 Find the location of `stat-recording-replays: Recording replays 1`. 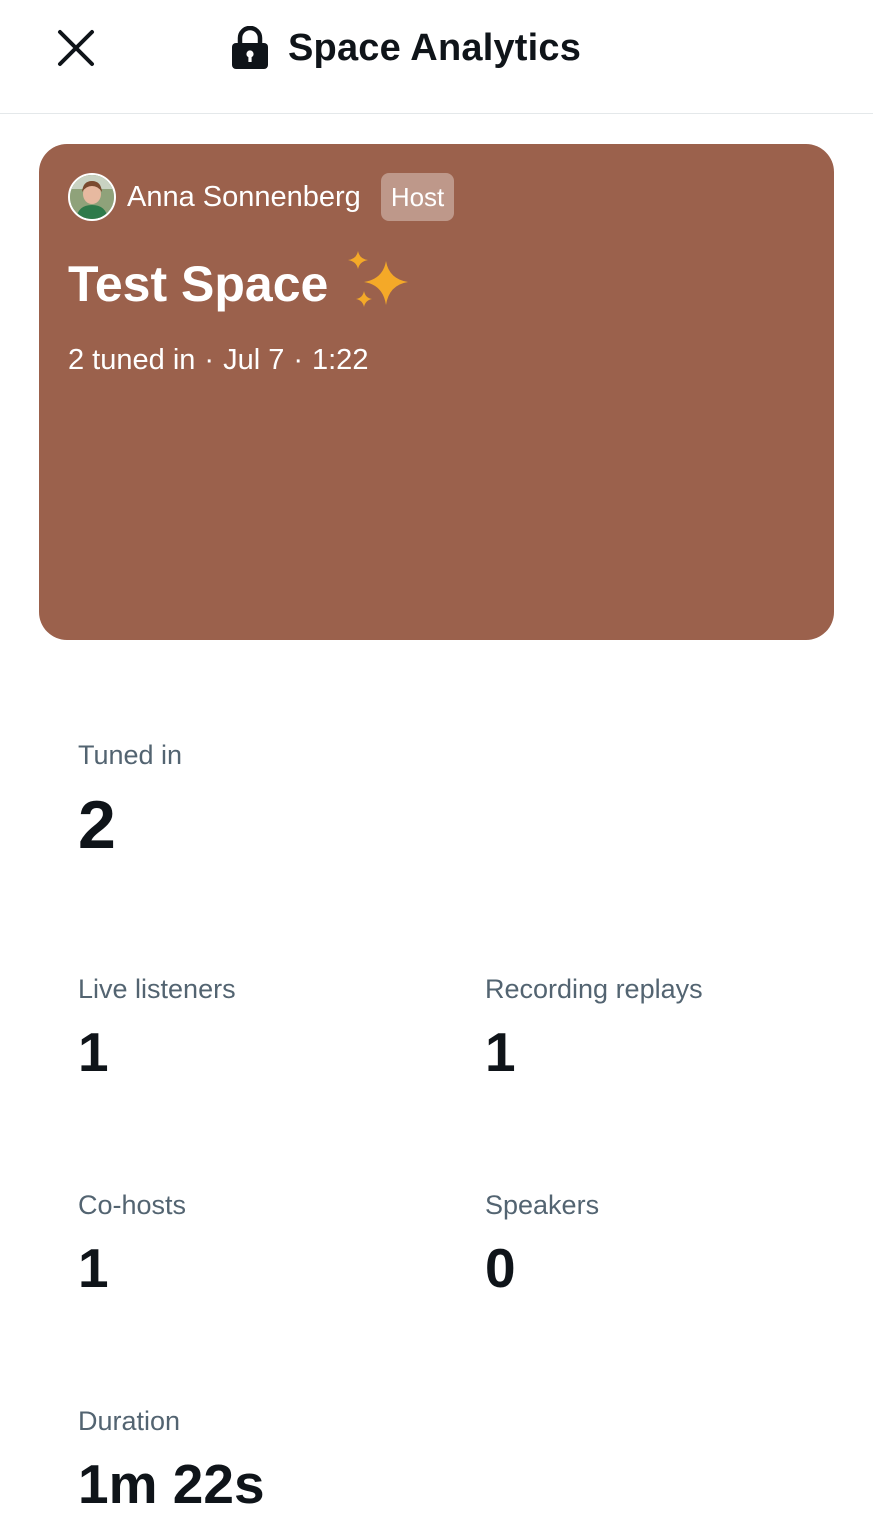

stat-recording-replays: Recording replays 1 is located at coordinates (594, 1027).